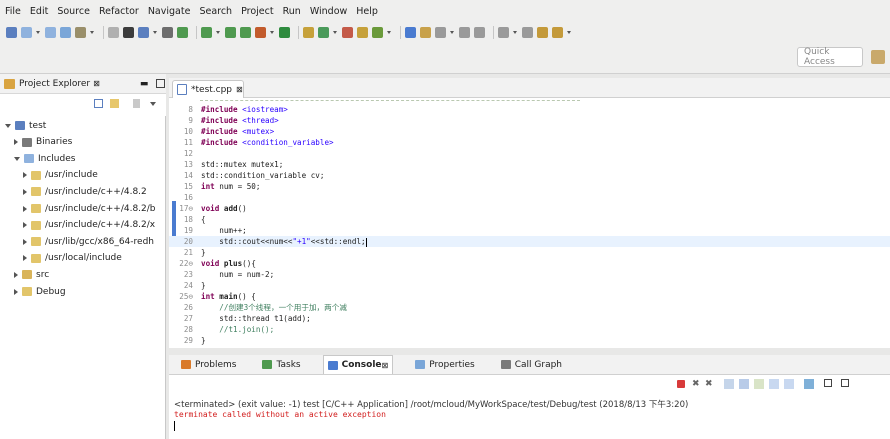  I want to click on tab-call-graph: Call Graph, so click(531, 365).